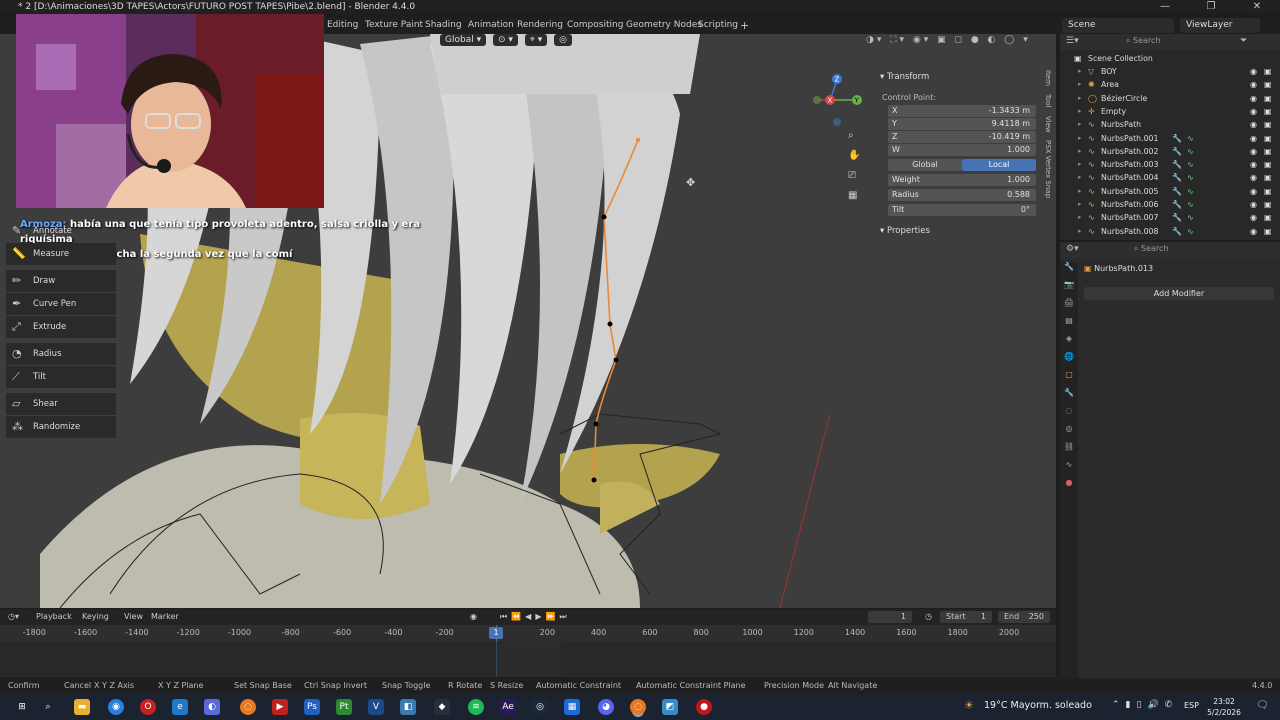 This screenshot has width=1280, height=720. Describe the element at coordinates (1072, 41) in the screenshot. I see `outliner-editor-icon: ☰▾` at that location.